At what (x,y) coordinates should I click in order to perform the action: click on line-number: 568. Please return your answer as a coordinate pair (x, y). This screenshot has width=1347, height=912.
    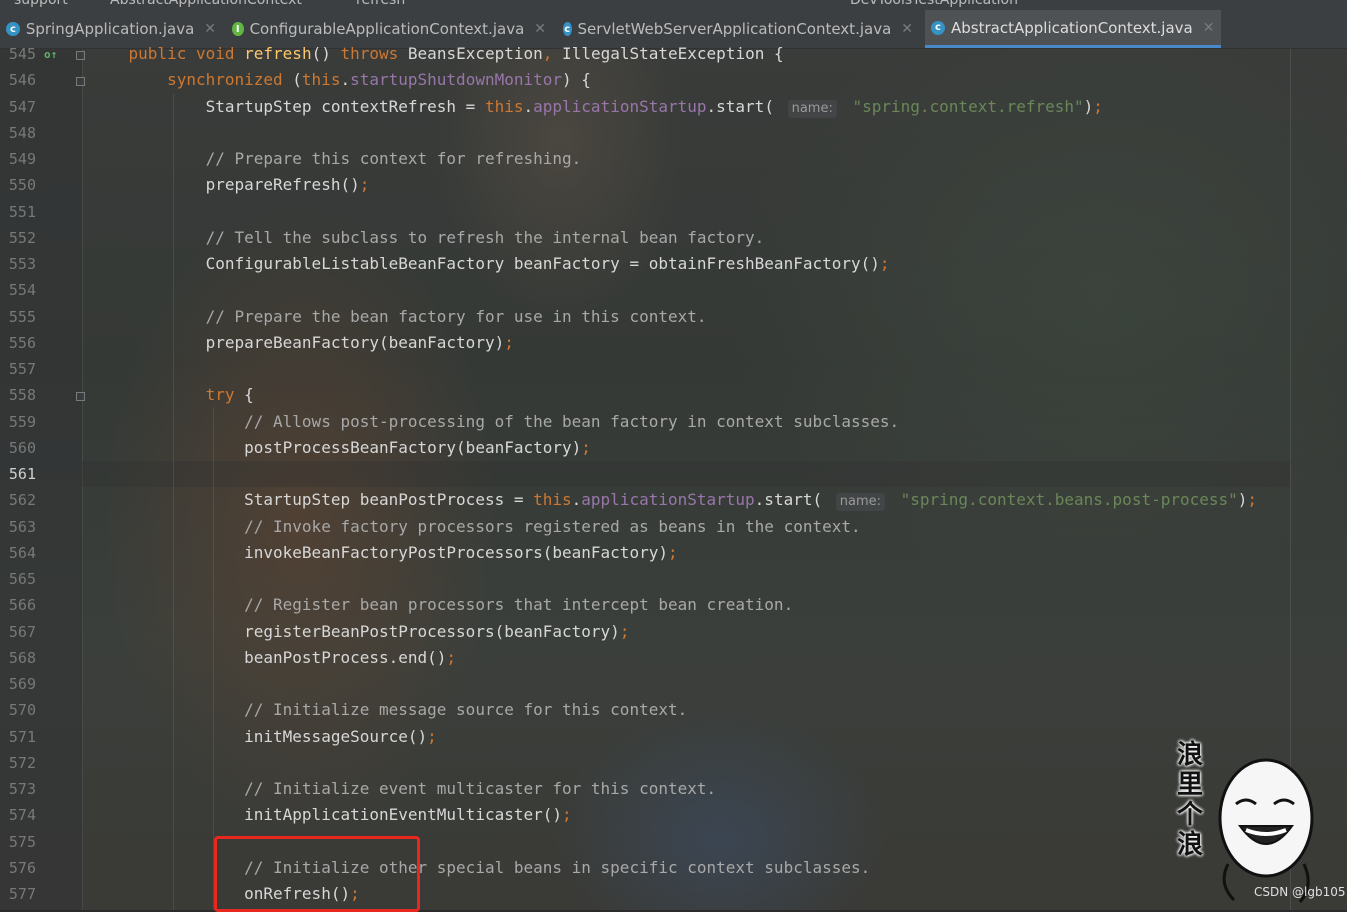
    Looking at the image, I should click on (22, 658).